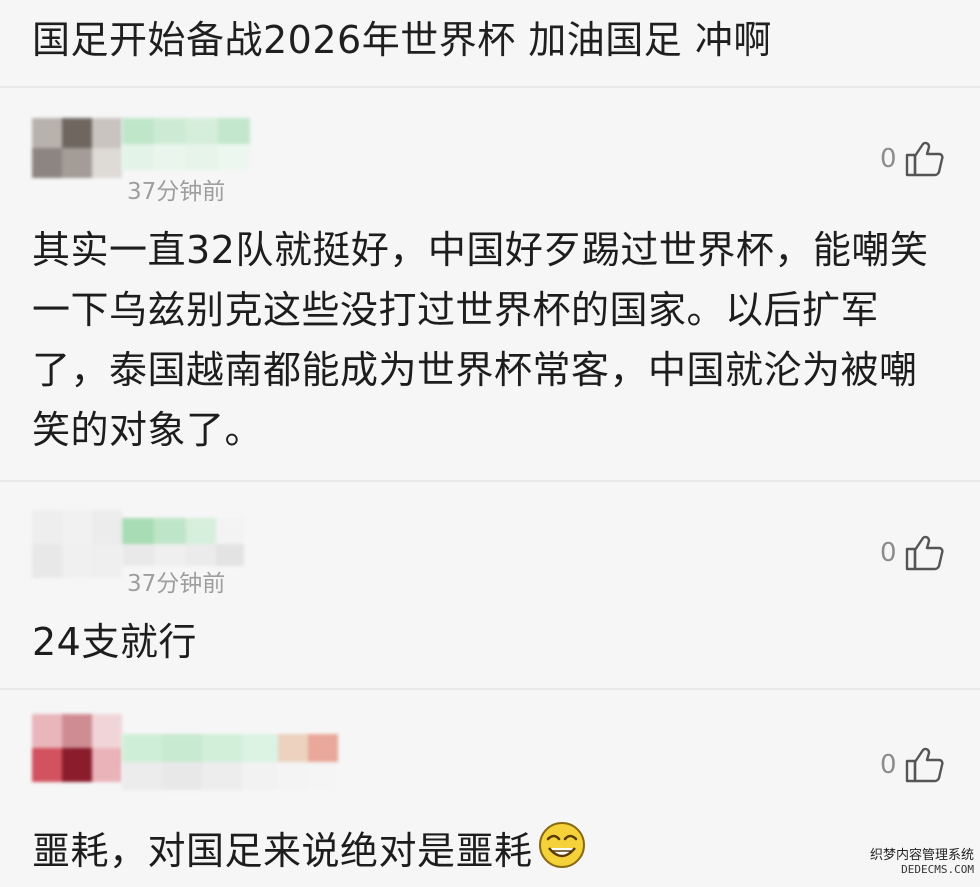 The image size is (980, 887). I want to click on watermark-logo: 织梦内容管理系统 DEDECMS.COM, so click(922, 863).